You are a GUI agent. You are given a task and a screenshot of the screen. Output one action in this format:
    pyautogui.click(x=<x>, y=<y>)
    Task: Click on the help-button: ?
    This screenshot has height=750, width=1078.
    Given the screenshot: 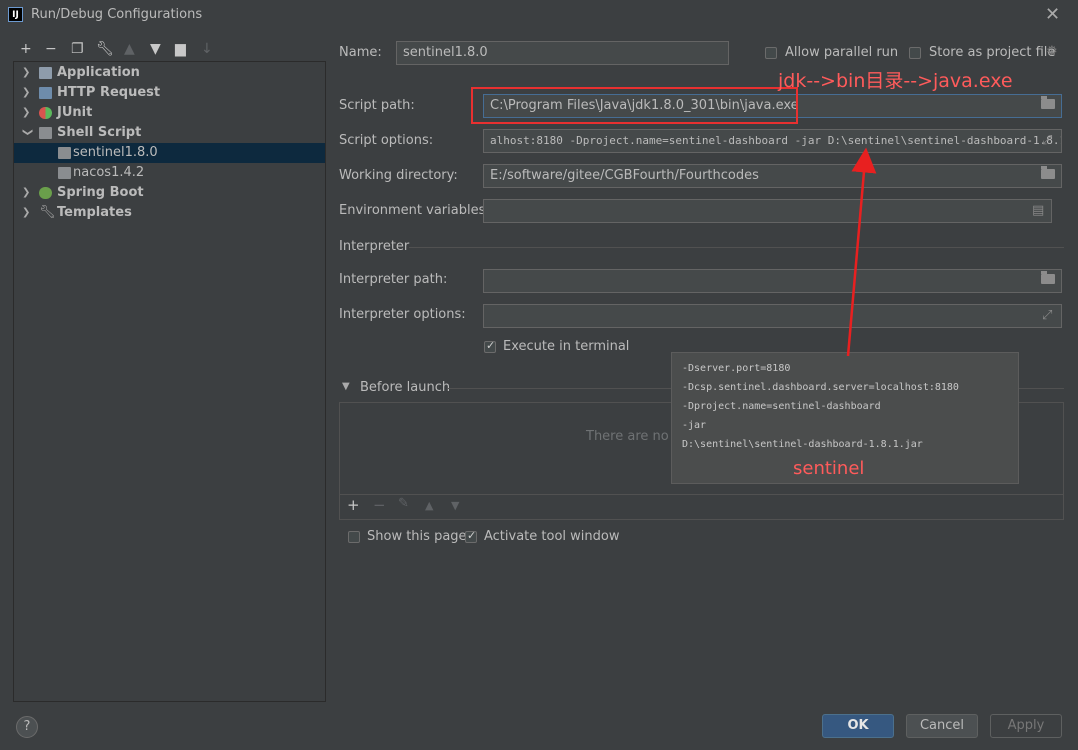 What is the action you would take?
    pyautogui.click(x=27, y=727)
    